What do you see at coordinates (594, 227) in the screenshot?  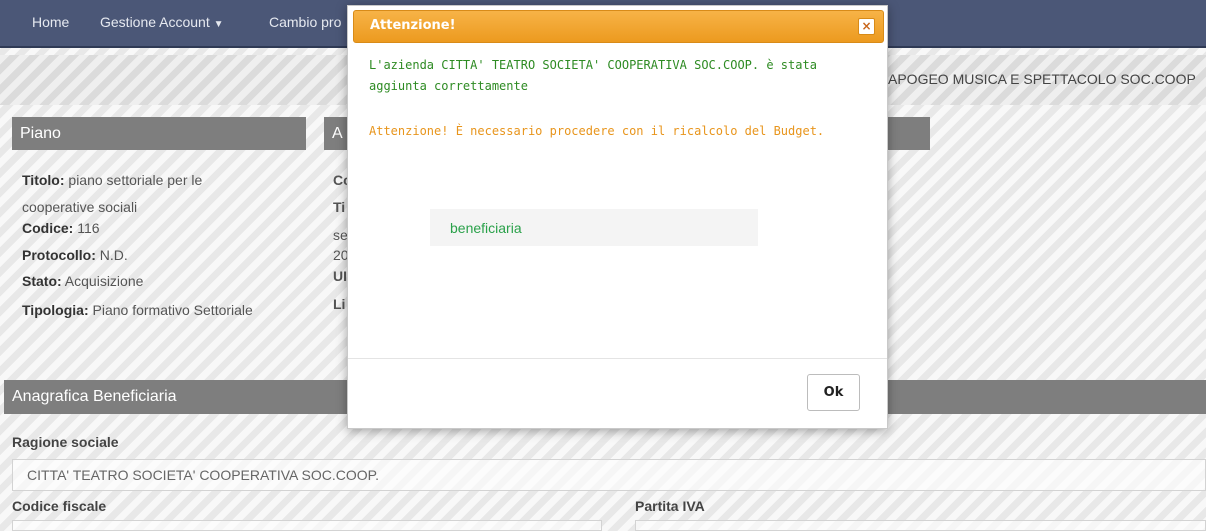 I see `beneficiaria-box: beneficiaria` at bounding box center [594, 227].